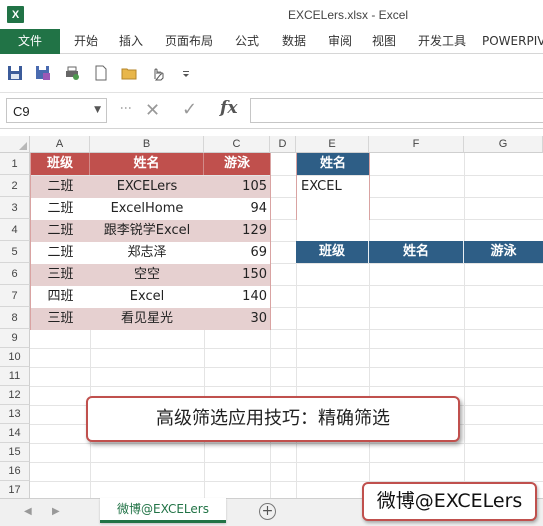 This screenshot has height=526, width=543. I want to click on row-header-9: 9, so click(15, 338).